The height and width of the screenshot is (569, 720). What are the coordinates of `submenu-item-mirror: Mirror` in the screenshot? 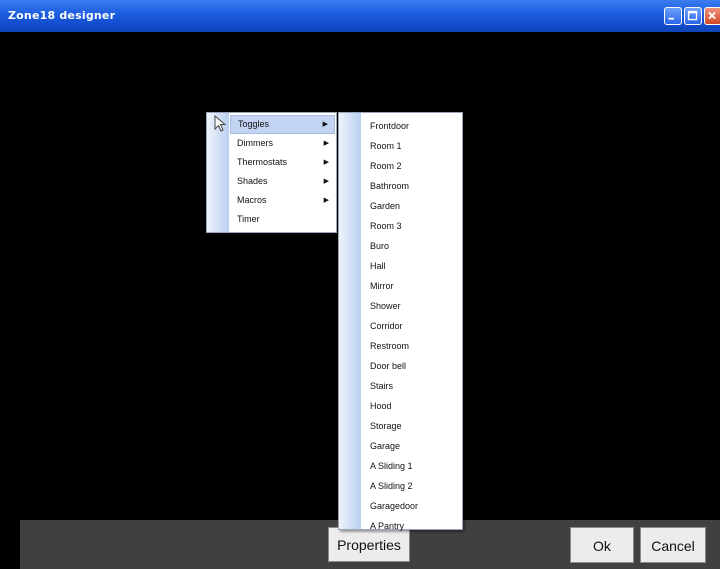 It's located at (409, 286).